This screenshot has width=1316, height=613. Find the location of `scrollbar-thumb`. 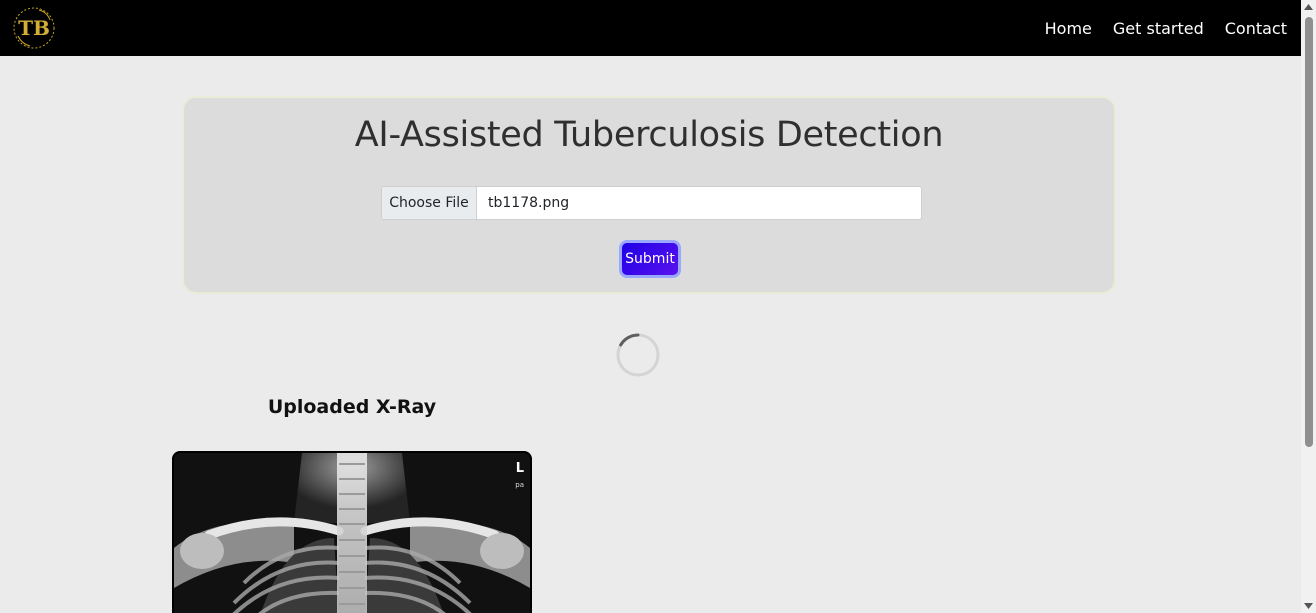

scrollbar-thumb is located at coordinates (1309, 232).